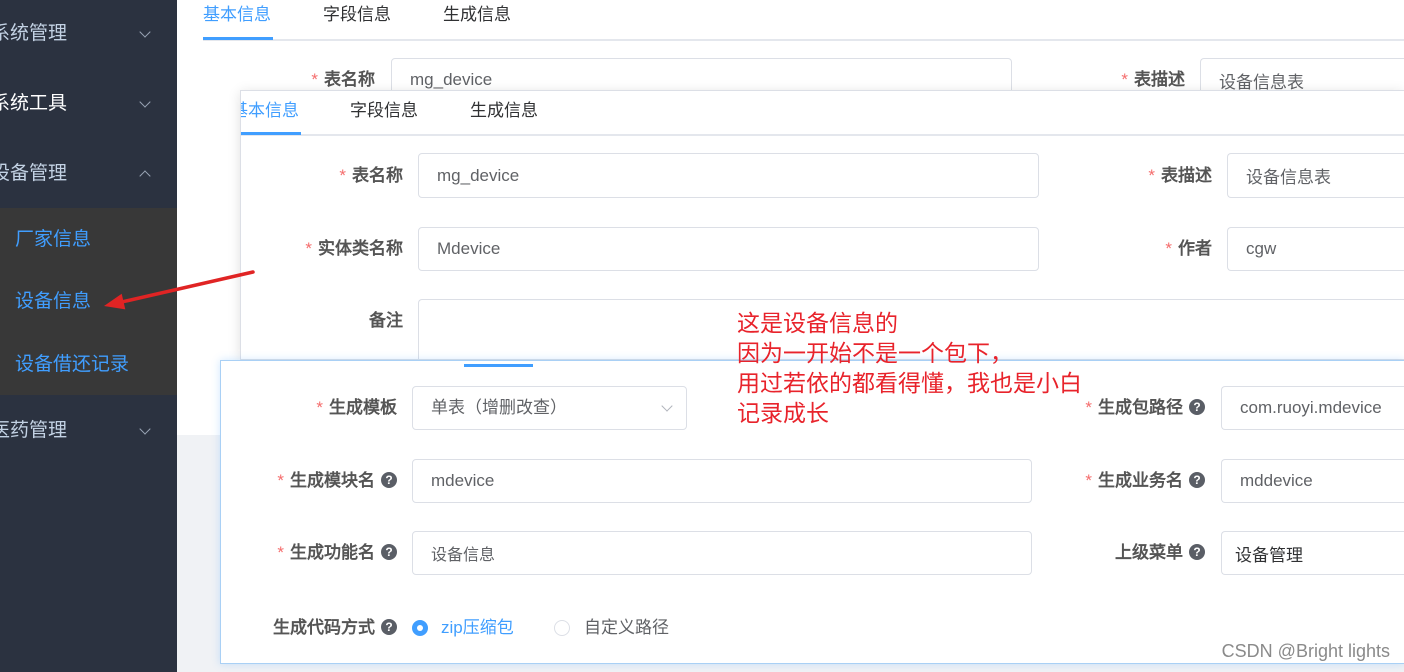 This screenshot has height=672, width=1404. I want to click on menu-system-management: 系统管理, so click(88, 34).